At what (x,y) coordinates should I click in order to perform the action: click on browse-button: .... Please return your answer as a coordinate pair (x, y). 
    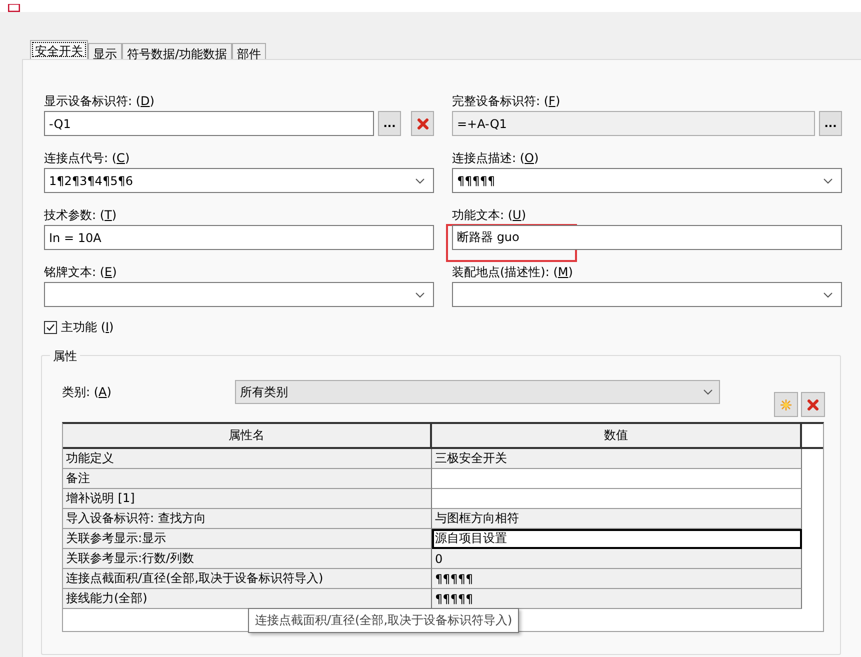
    Looking at the image, I should click on (389, 123).